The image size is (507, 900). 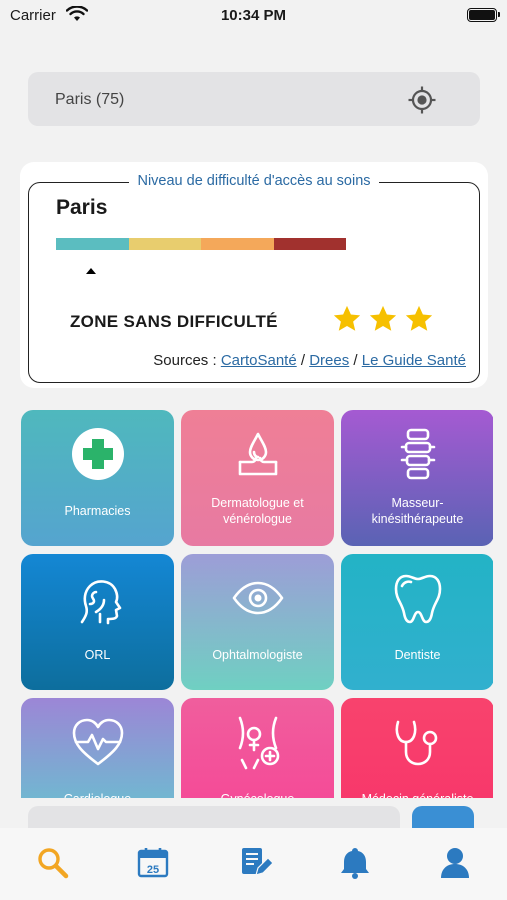 What do you see at coordinates (417, 655) in the screenshot?
I see `category-label: Dentiste` at bounding box center [417, 655].